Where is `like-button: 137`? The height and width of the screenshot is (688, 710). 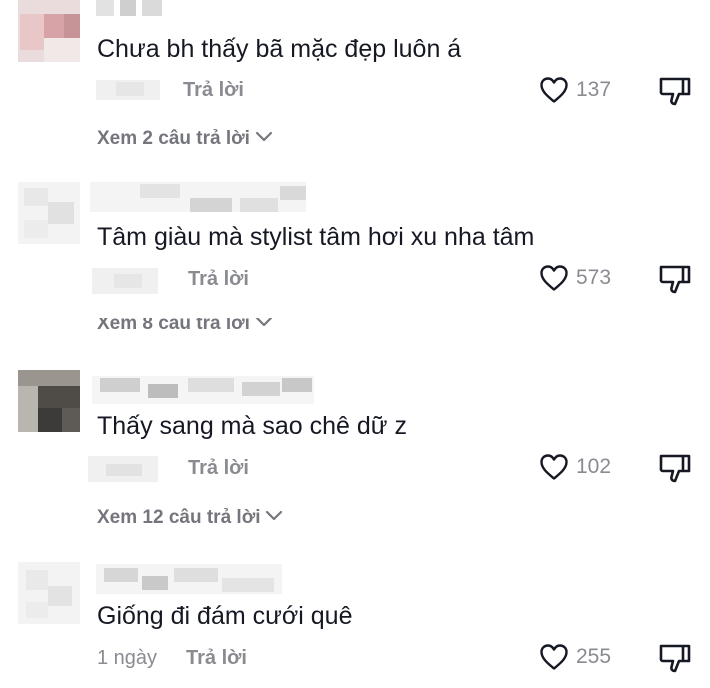 like-button: 137 is located at coordinates (575, 90).